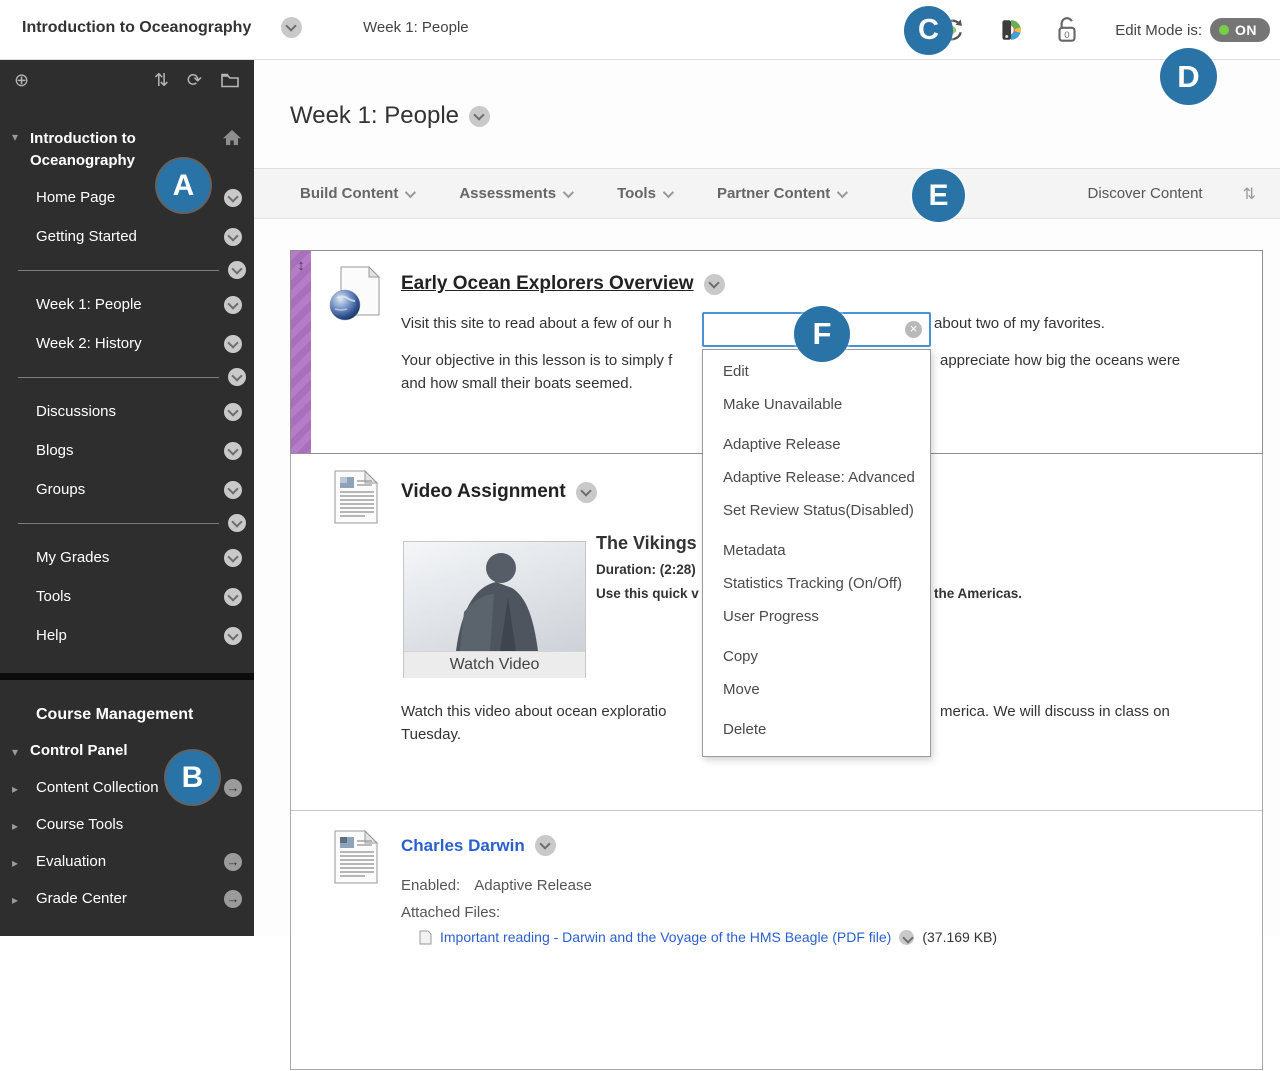 Image resolution: width=1280 pixels, height=1071 pixels. What do you see at coordinates (127, 411) in the screenshot?
I see `sidebar-item-discussions: Discussions` at bounding box center [127, 411].